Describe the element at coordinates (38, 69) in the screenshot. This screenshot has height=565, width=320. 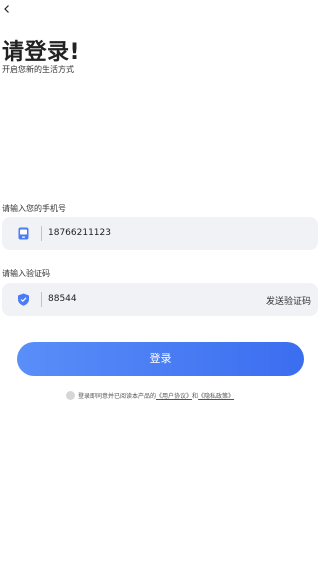
I see `page-subtitle: 开启您新的生活方式` at that location.